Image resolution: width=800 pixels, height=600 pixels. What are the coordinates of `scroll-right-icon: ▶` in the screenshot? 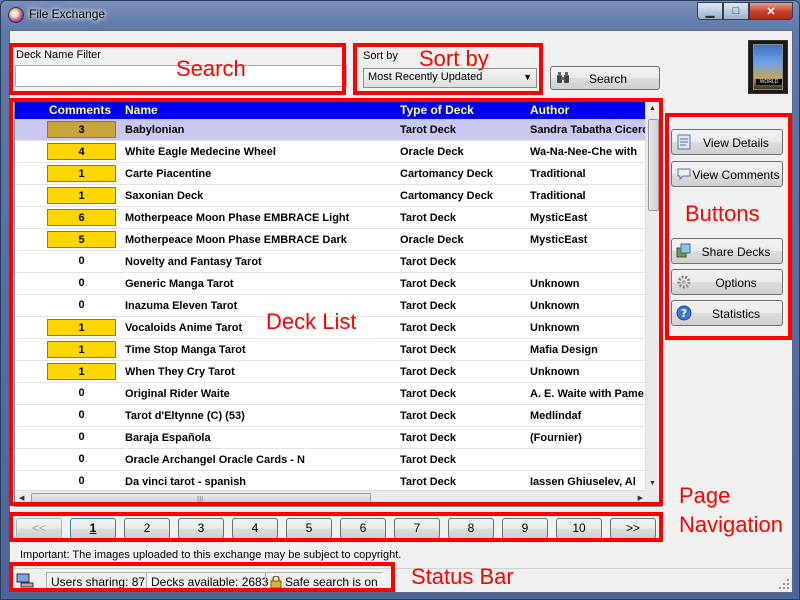 It's located at (640, 498).